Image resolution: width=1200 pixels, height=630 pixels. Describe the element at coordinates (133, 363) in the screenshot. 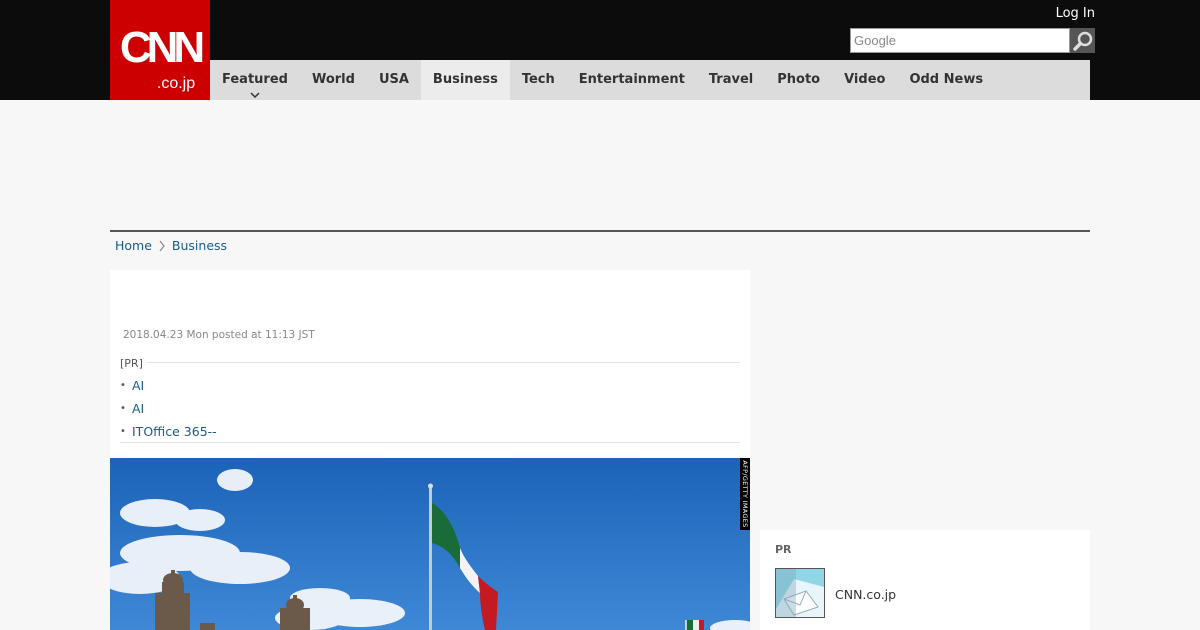

I see `pr-tag: [PR]` at that location.